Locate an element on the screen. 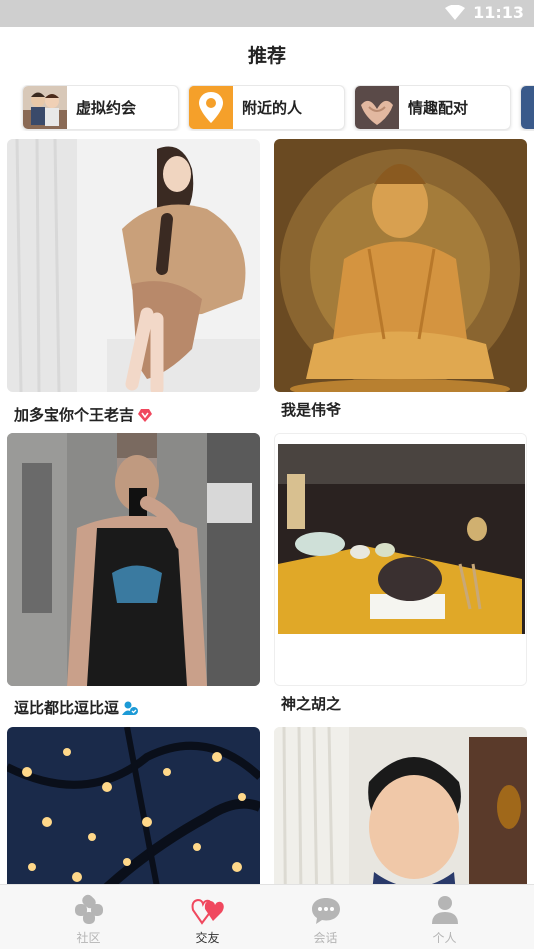 The width and height of the screenshot is (534, 950). chip-label-nearby: 附近的人 is located at coordinates (272, 108).